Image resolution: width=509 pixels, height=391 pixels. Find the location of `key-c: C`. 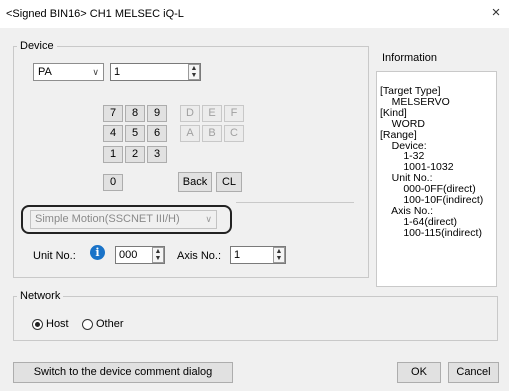

key-c: C is located at coordinates (234, 133).